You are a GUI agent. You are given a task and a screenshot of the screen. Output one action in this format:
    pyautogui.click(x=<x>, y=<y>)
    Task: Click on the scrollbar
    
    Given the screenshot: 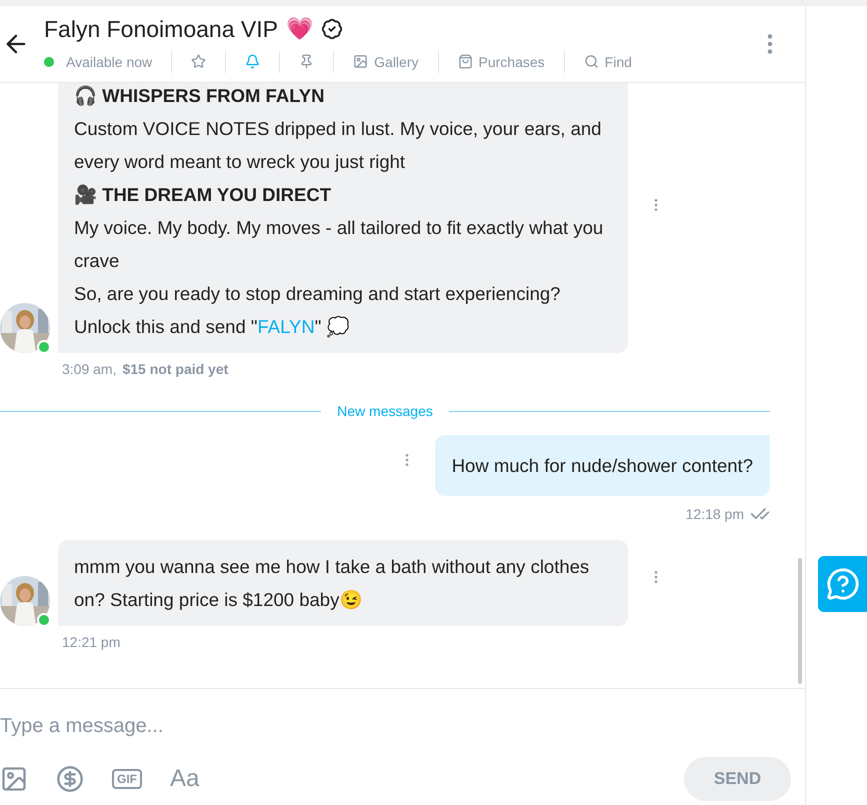 What is the action you would take?
    pyautogui.click(x=800, y=621)
    